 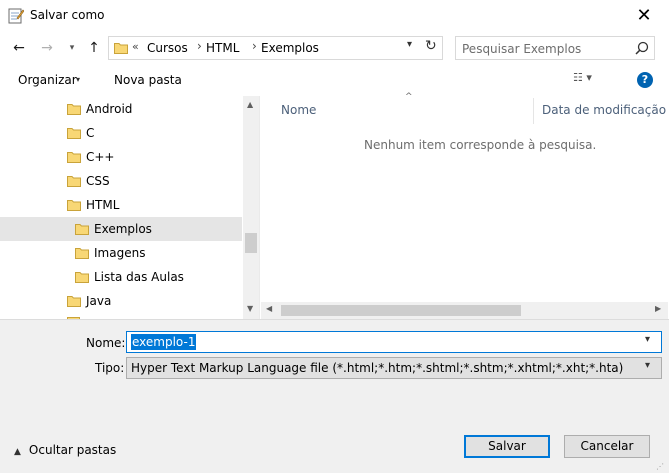 I want to click on search-box, so click(x=555, y=48).